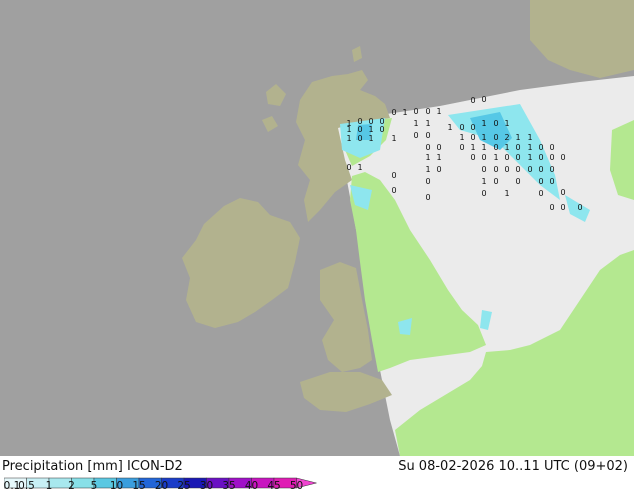  Describe the element at coordinates (71, 486) in the screenshot. I see `scale-tick-label: 2` at that location.